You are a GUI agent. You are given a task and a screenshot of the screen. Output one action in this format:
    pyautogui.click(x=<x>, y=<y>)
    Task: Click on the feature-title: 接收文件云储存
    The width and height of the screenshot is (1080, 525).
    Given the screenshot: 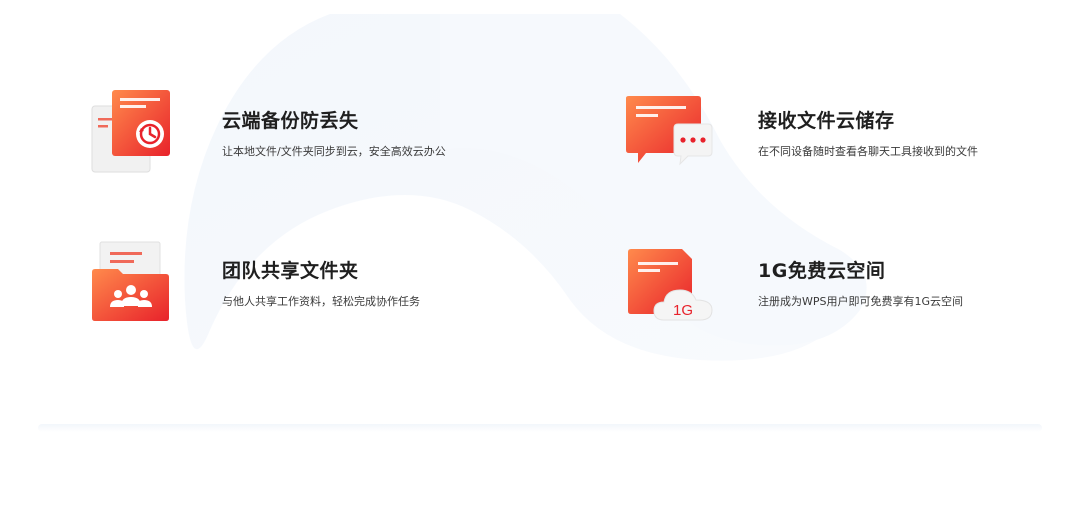 What is the action you would take?
    pyautogui.click(x=826, y=121)
    